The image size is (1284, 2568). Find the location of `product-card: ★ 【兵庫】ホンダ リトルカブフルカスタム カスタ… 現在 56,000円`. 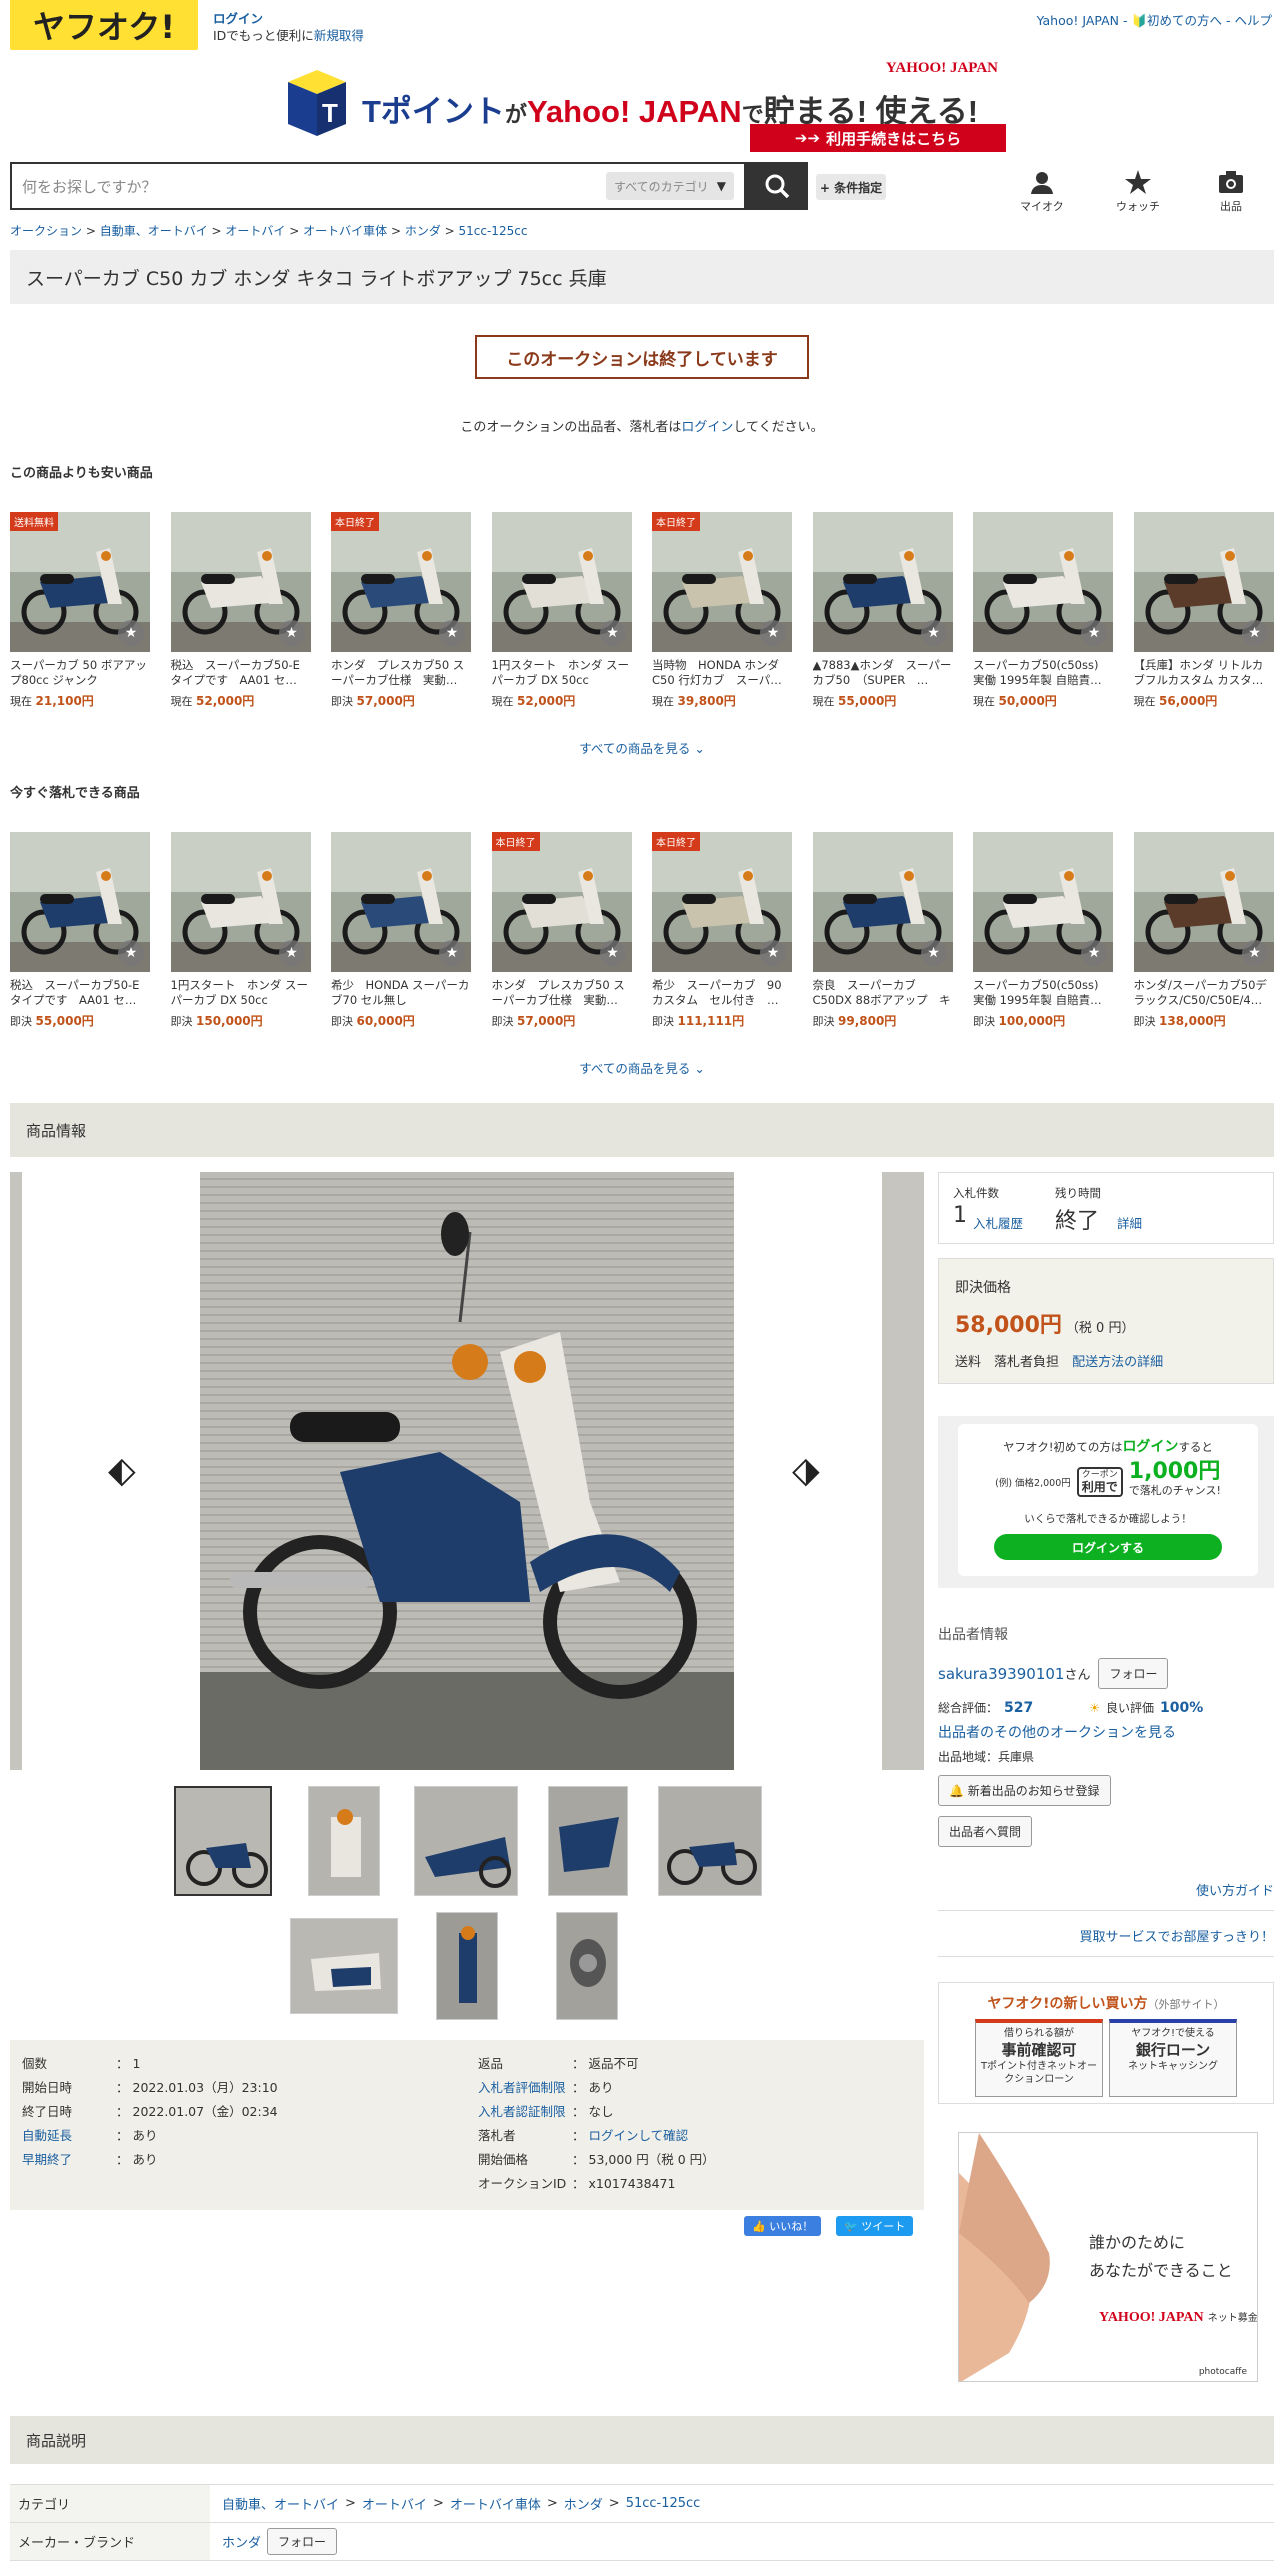

product-card: ★ 【兵庫】ホンダ リトルカブフルカスタム カスタ… 現在 56,000円 is located at coordinates (1203, 610).